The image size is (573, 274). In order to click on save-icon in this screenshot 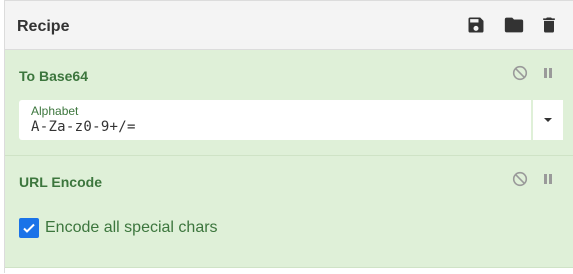, I will do `click(476, 25)`.